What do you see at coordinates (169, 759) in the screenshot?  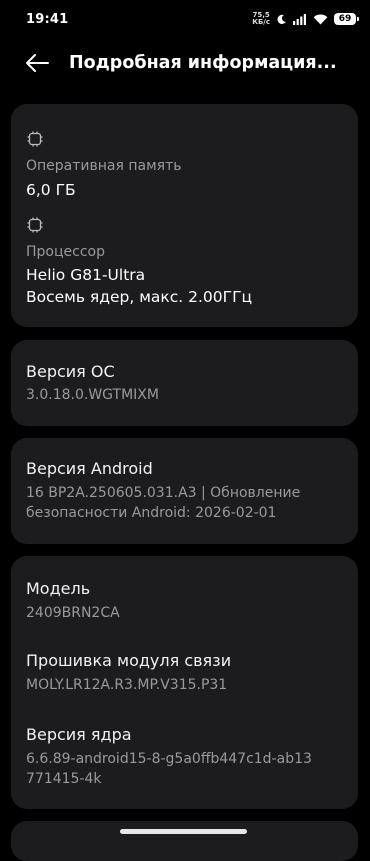 I see `kernel-value-line1: 6.6.89-android15-8-g5a0ffb447c1d-ab13` at bounding box center [169, 759].